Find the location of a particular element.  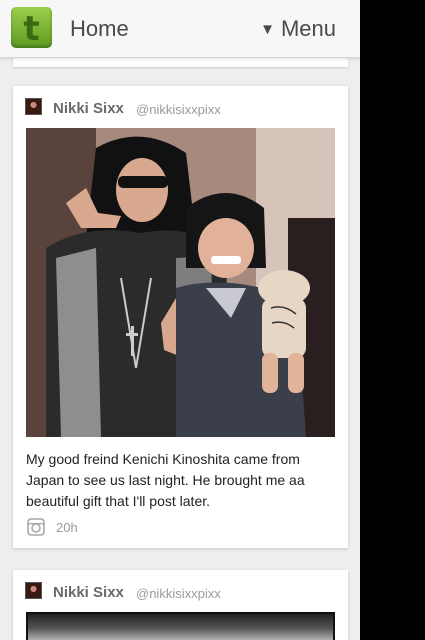

top-bar: t Home ▼ Menu is located at coordinates (180, 29).